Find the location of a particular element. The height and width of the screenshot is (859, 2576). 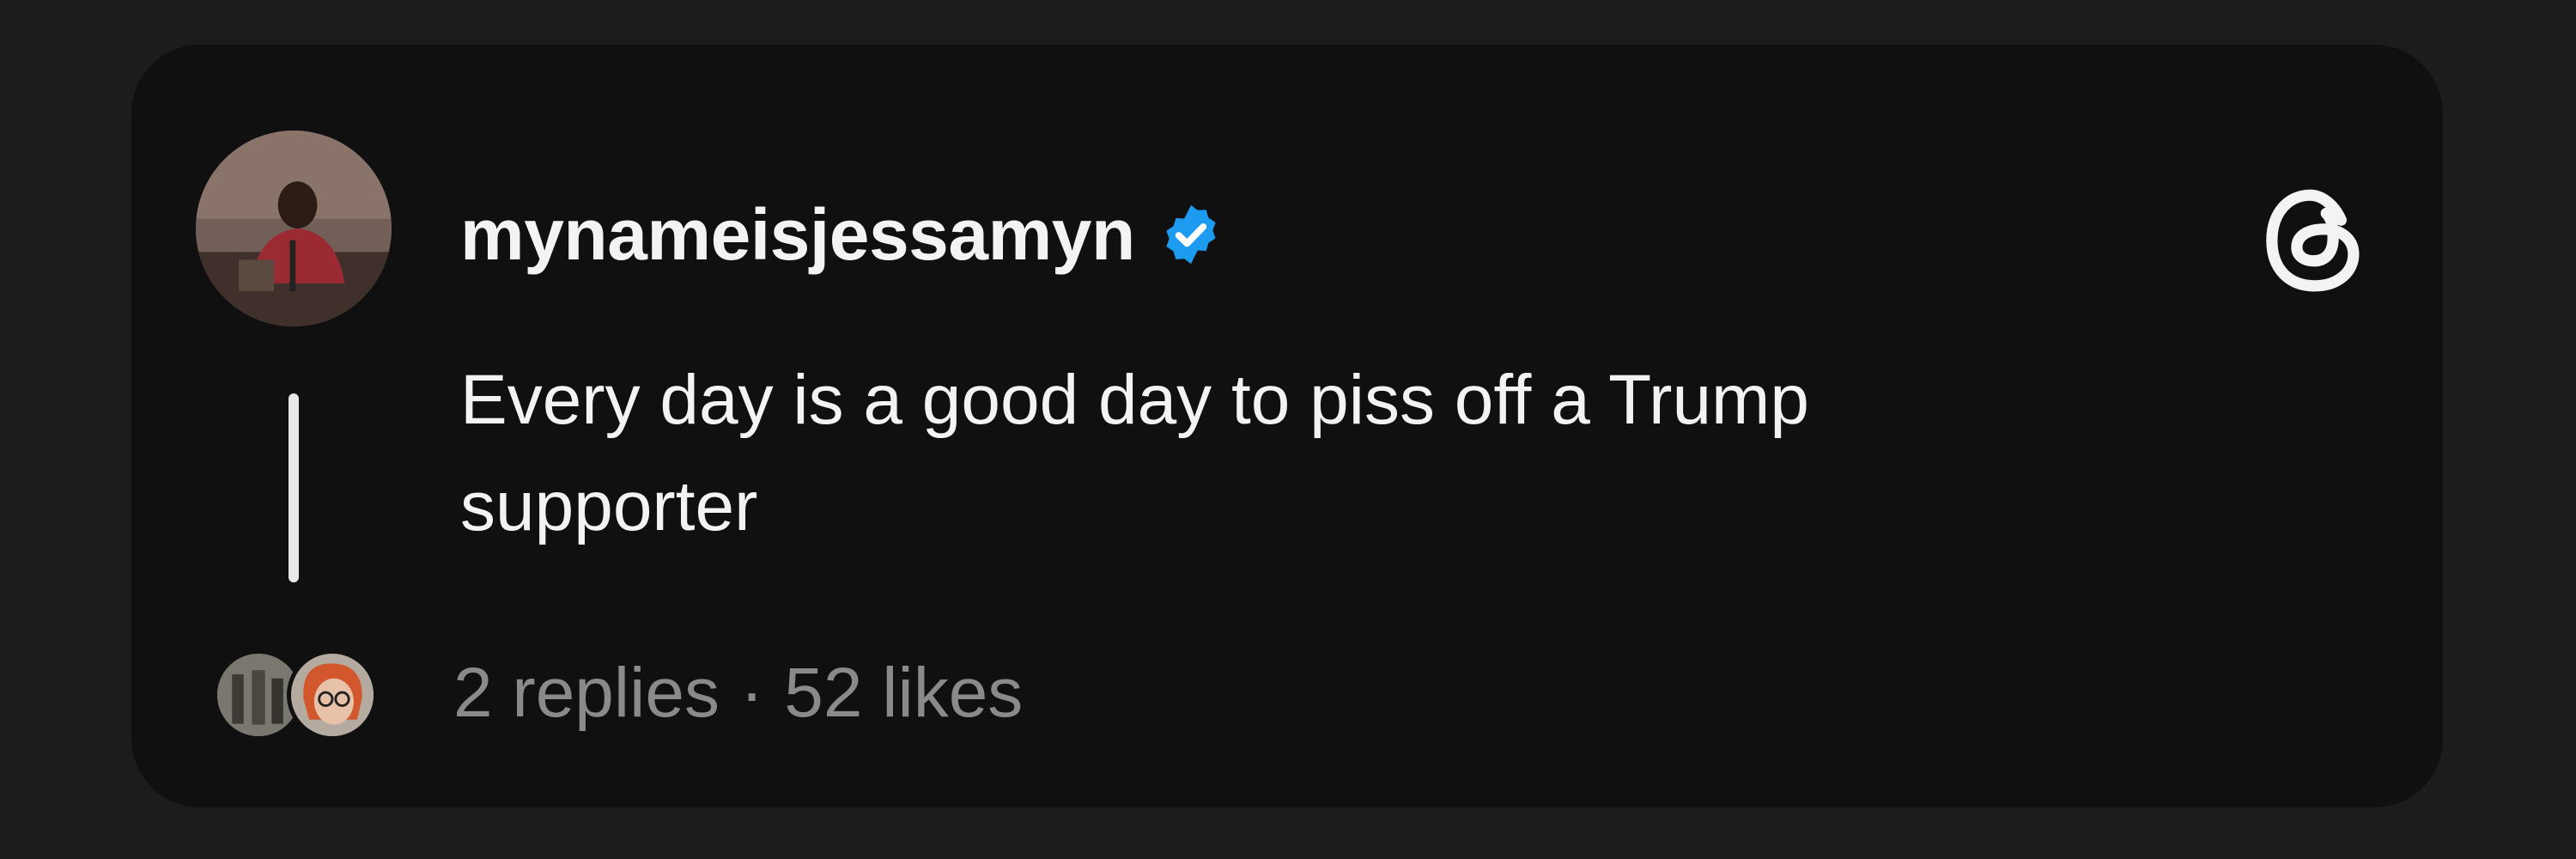

post-stats: 2 replies · 52 likes is located at coordinates (738, 693).